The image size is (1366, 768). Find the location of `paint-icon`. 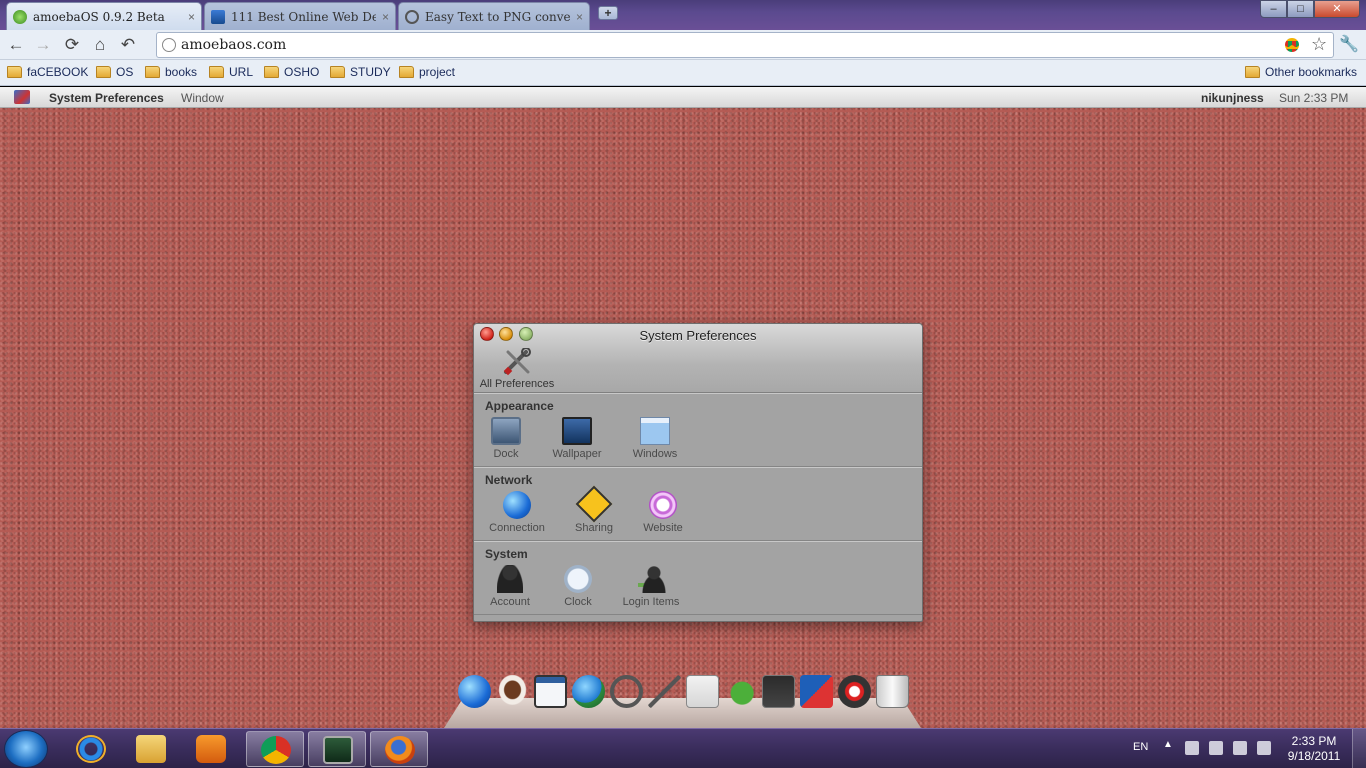

paint-icon is located at coordinates (816, 691).